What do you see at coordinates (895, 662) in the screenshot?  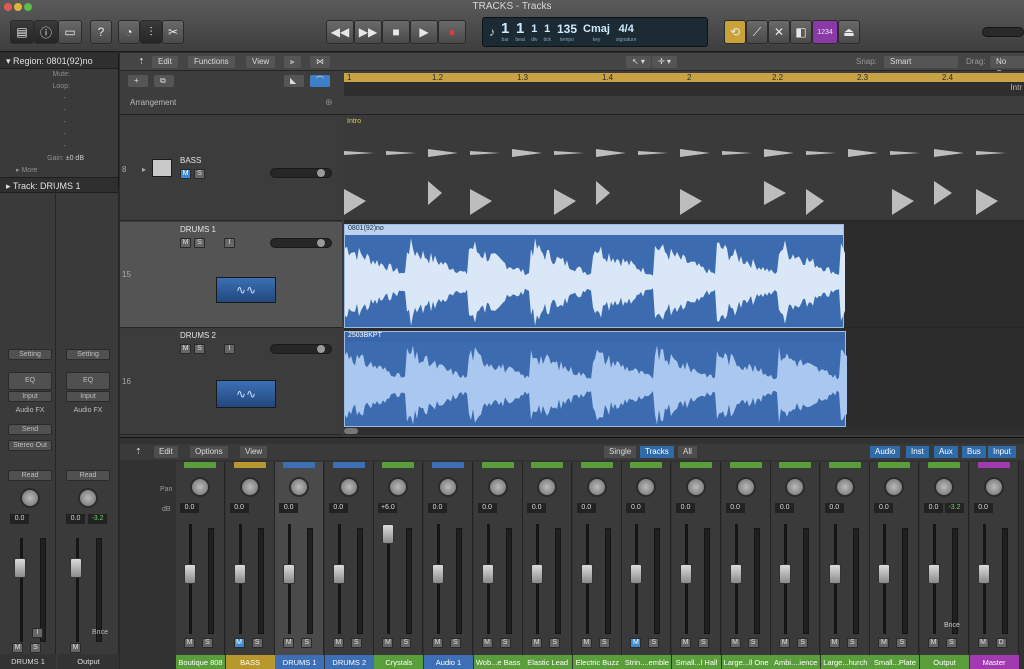 I see `strip-name: Small...Plate` at bounding box center [895, 662].